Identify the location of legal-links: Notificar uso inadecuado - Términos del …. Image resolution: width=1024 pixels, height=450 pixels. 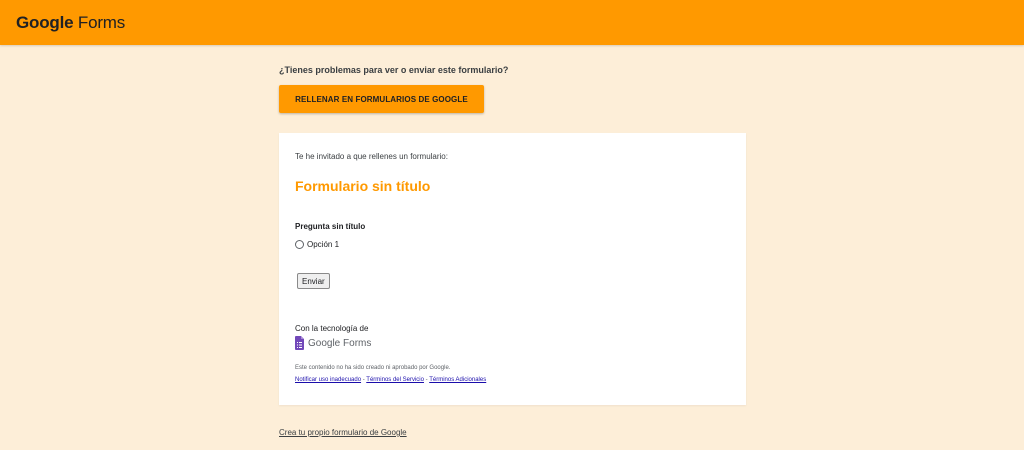
(390, 380).